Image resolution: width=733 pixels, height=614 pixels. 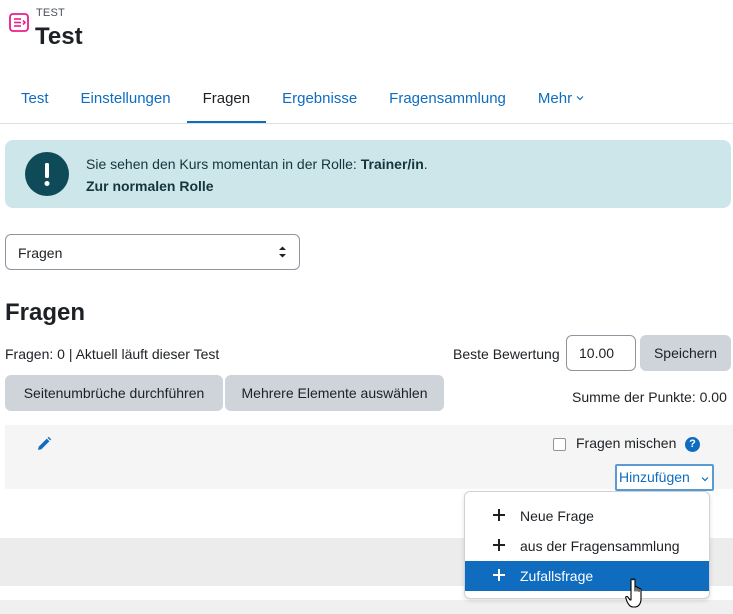 What do you see at coordinates (59, 36) in the screenshot?
I see `page-title: Test` at bounding box center [59, 36].